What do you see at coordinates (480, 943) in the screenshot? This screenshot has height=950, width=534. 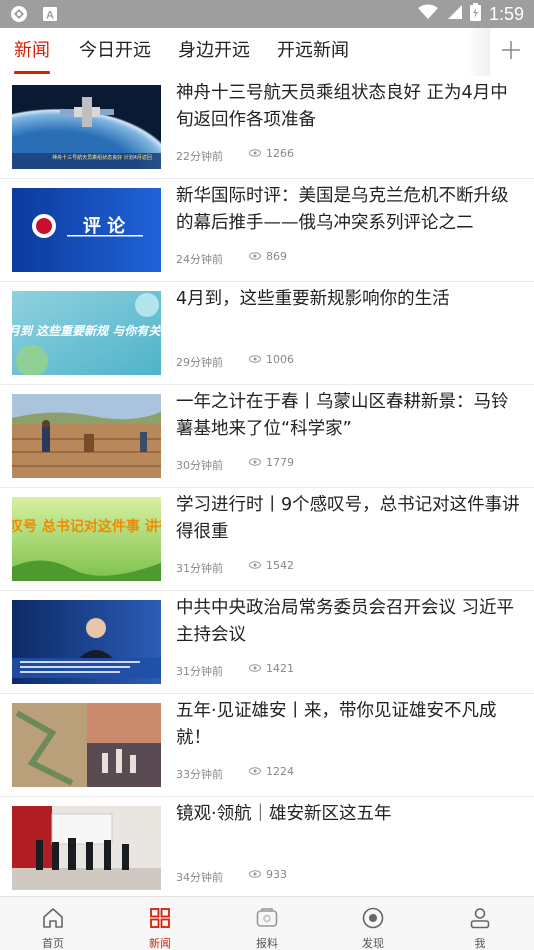 I see `nav-label: 我` at bounding box center [480, 943].